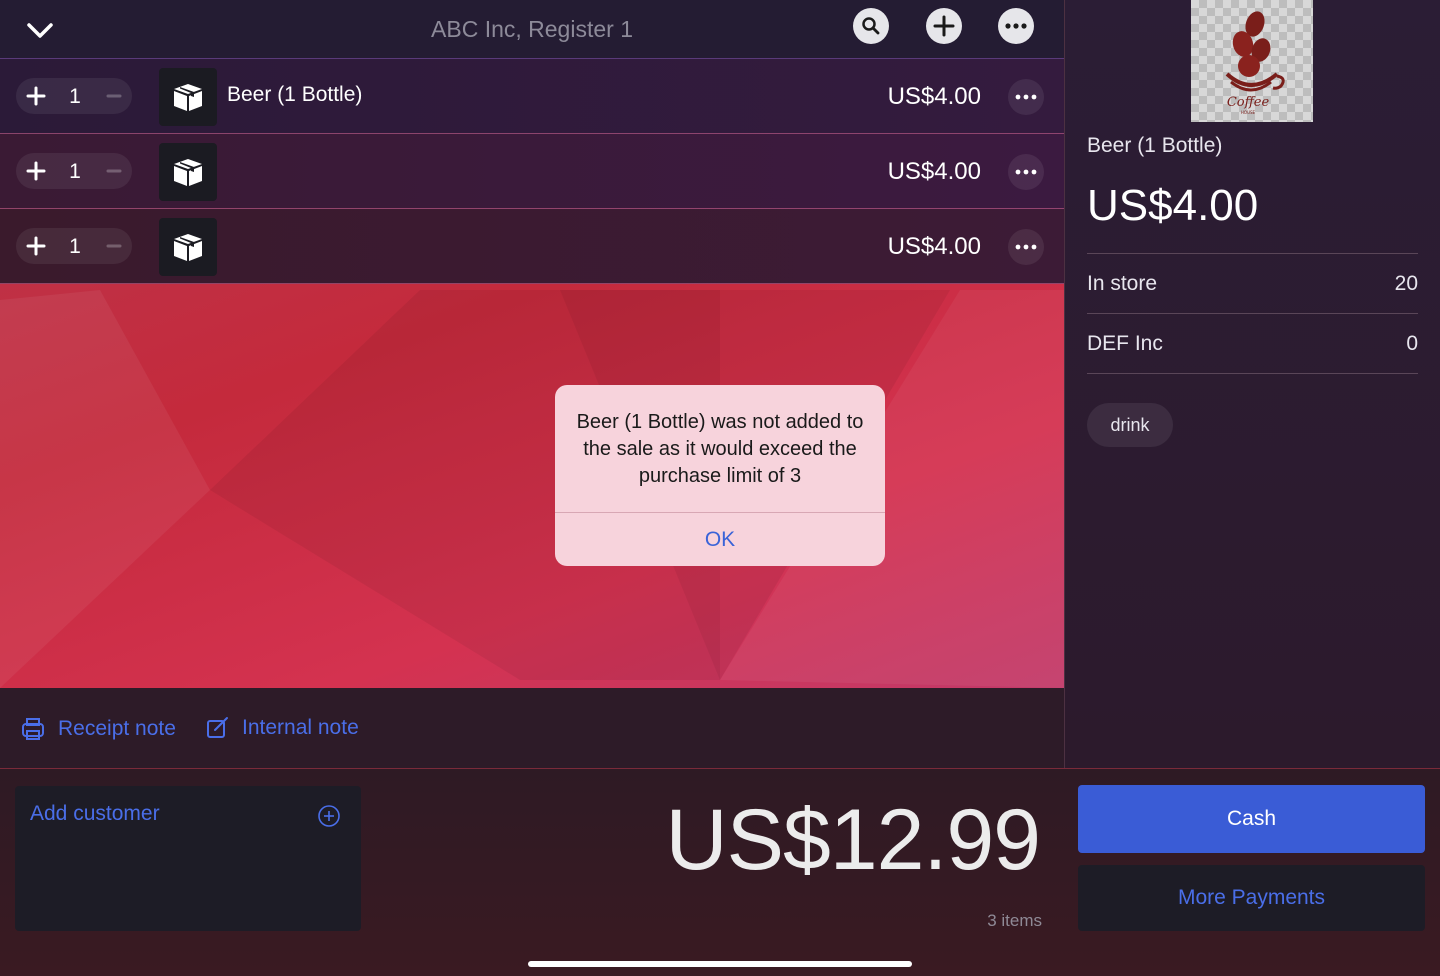  I want to click on notes-bar: Receipt note Internal note, so click(532, 728).